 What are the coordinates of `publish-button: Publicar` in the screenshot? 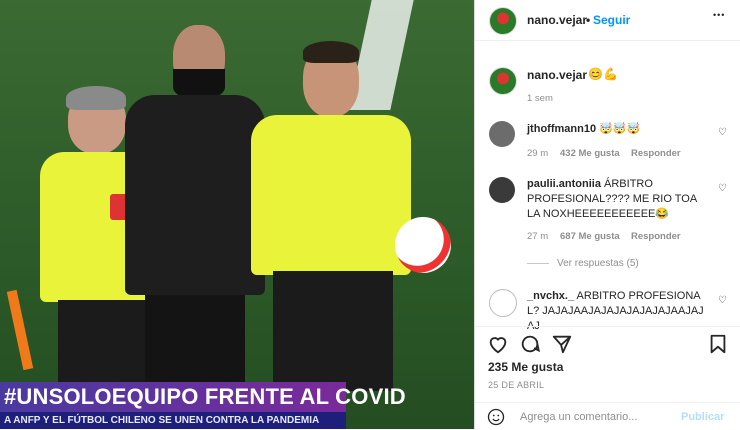 It's located at (702, 417).